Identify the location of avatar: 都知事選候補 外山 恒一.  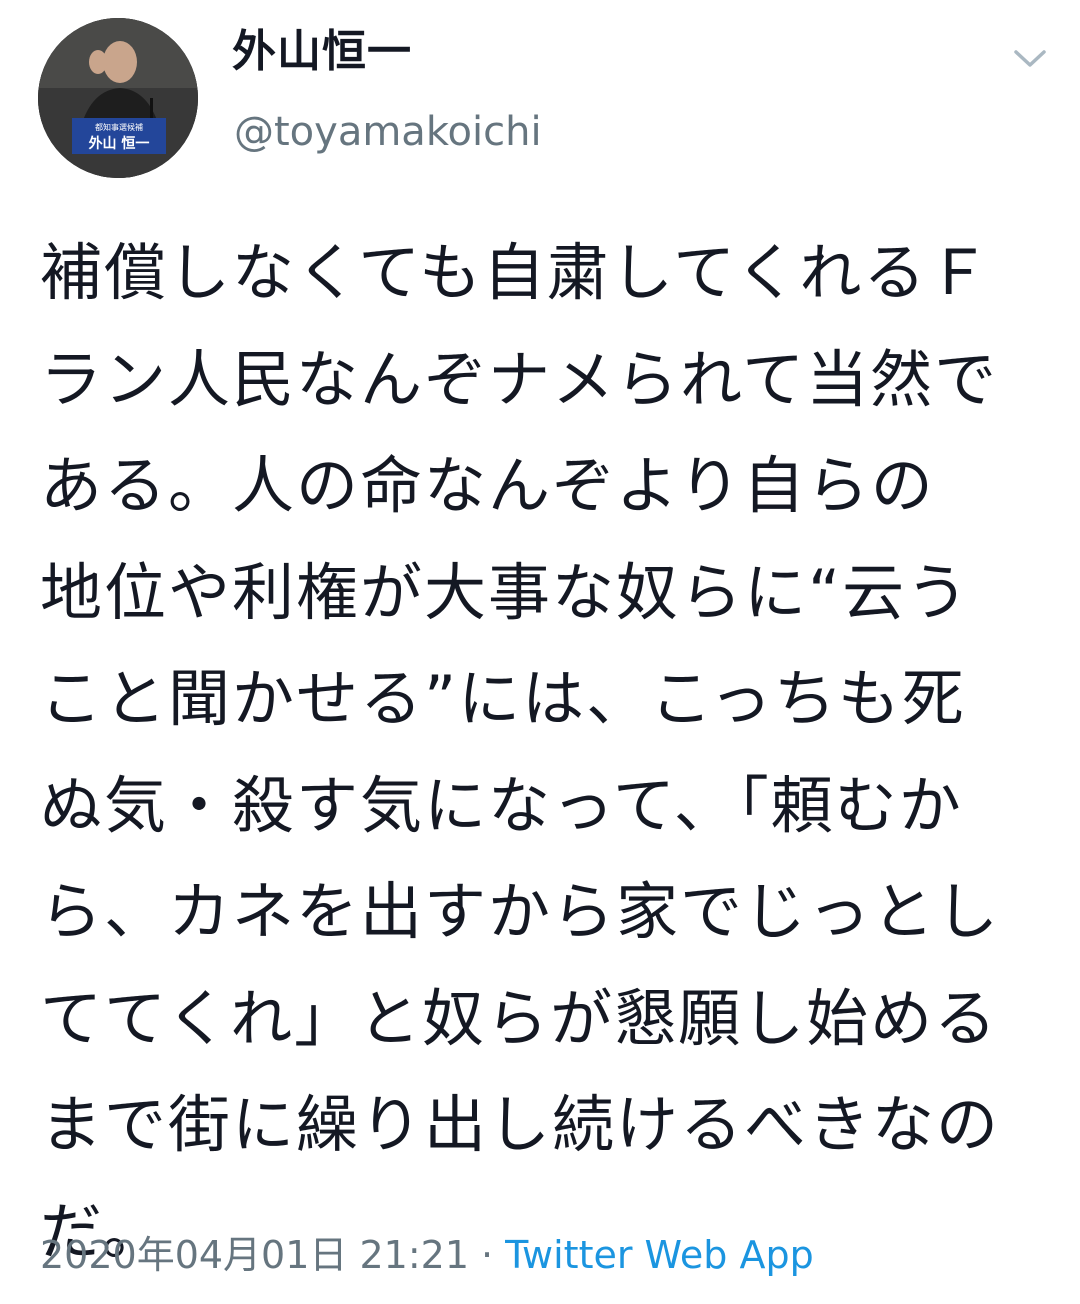
(118, 98).